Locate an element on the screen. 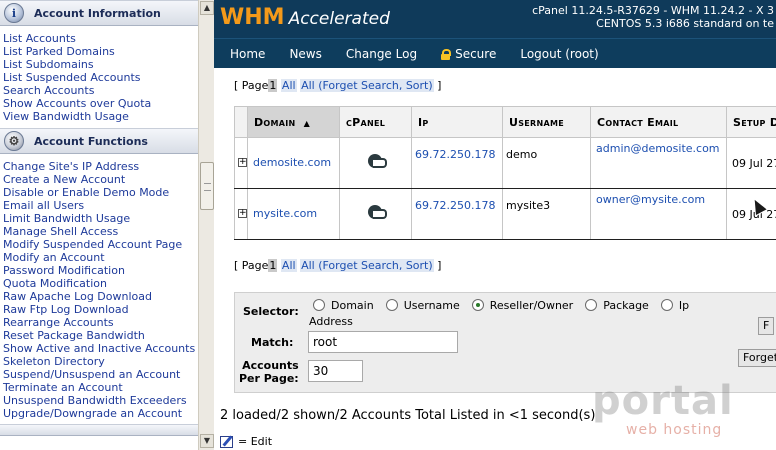  radio-reseller-owner-icon is located at coordinates (477, 305).